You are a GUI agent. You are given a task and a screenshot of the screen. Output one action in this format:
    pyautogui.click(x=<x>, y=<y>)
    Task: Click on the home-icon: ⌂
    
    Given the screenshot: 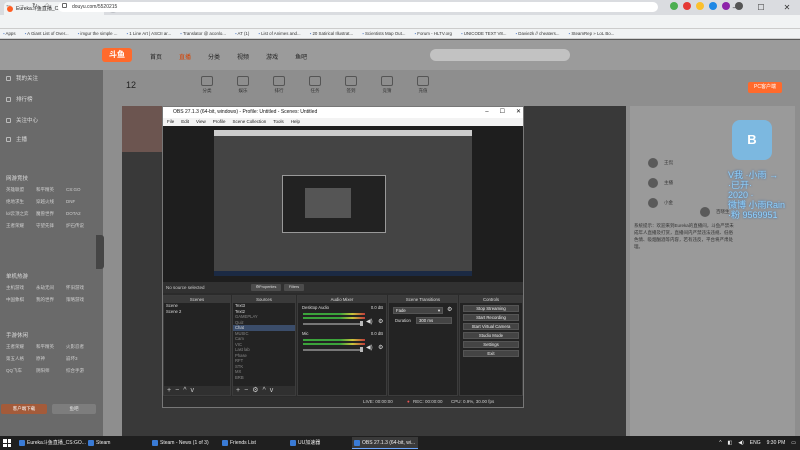 What is the action you would take?
    pyautogui.click(x=47, y=5)
    